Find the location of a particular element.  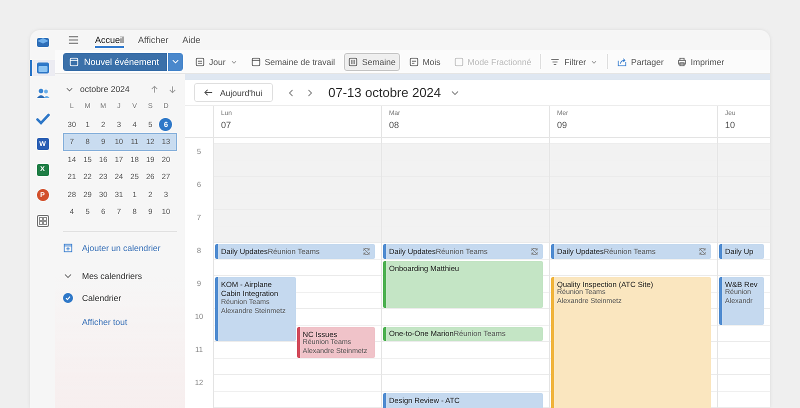

app-rail-button is located at coordinates (42, 68).